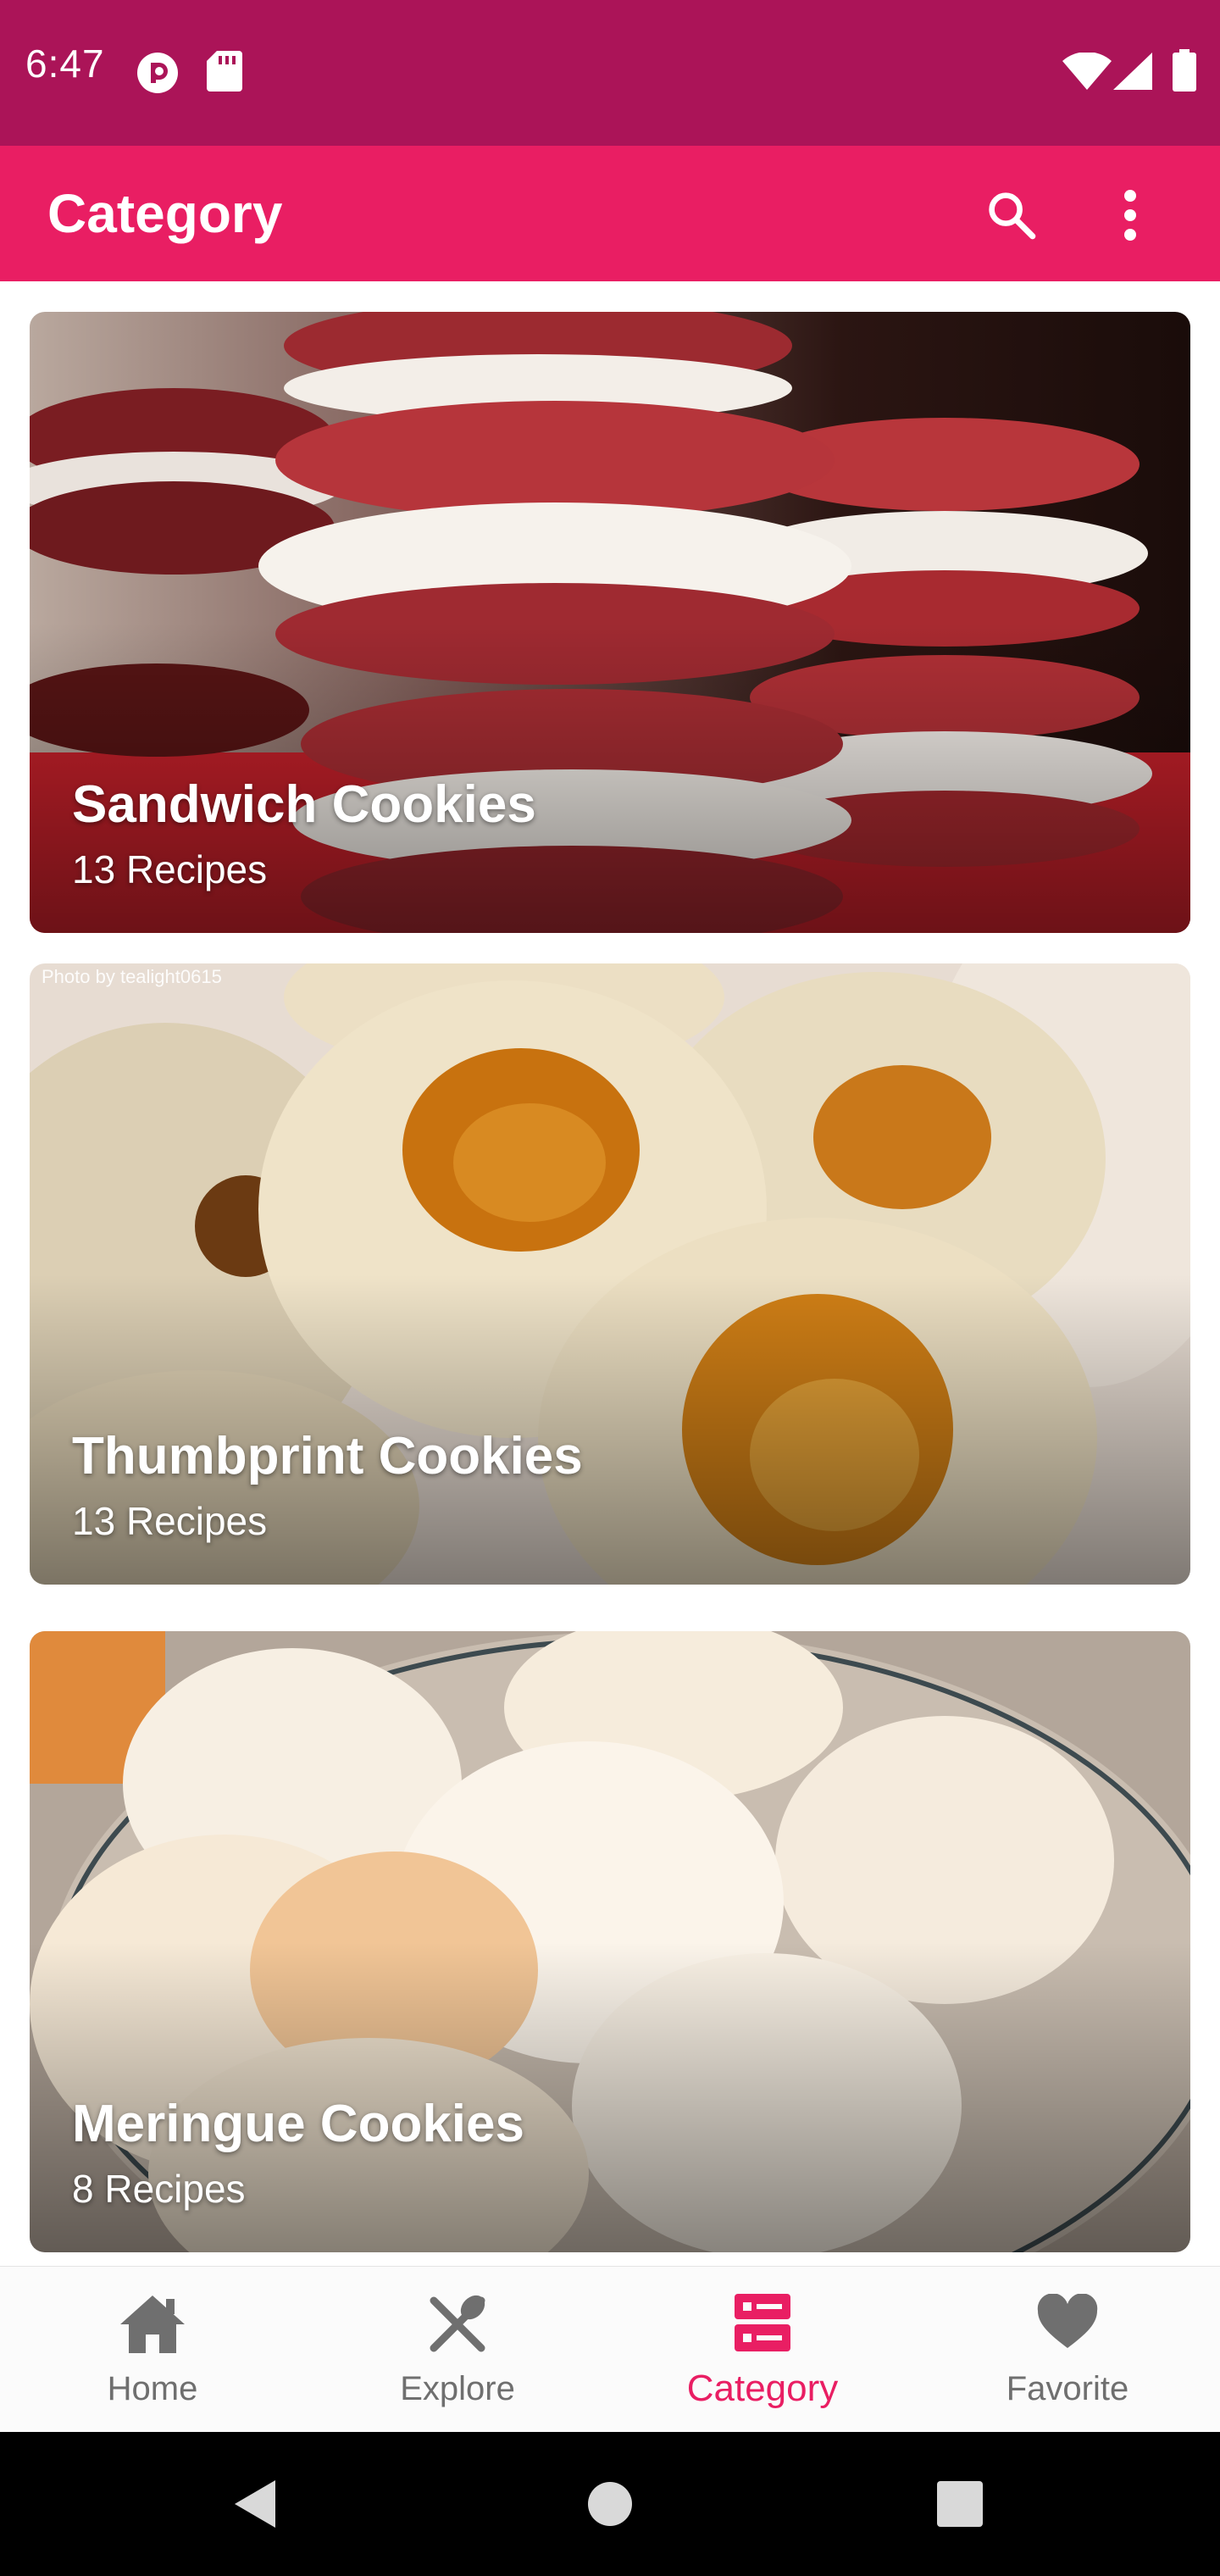  Describe the element at coordinates (960, 2504) in the screenshot. I see `recents-icon` at that location.